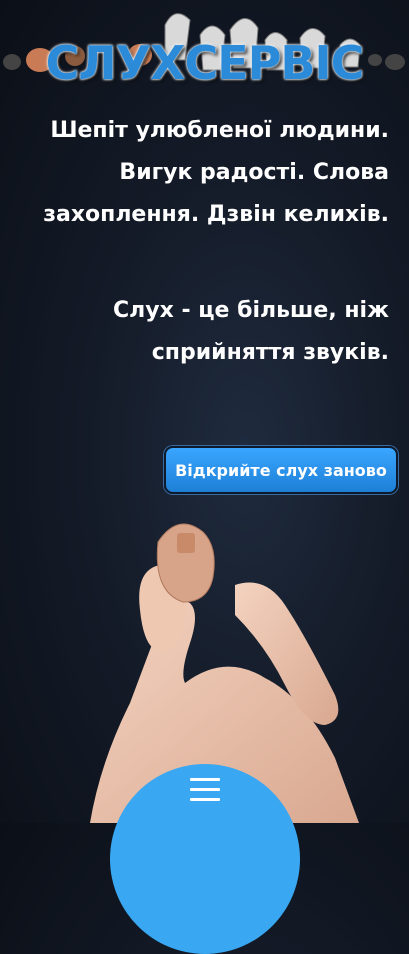 This screenshot has width=409, height=954. Describe the element at coordinates (270, 352) in the screenshot. I see `intro-line: сприйняття звуків.` at that location.